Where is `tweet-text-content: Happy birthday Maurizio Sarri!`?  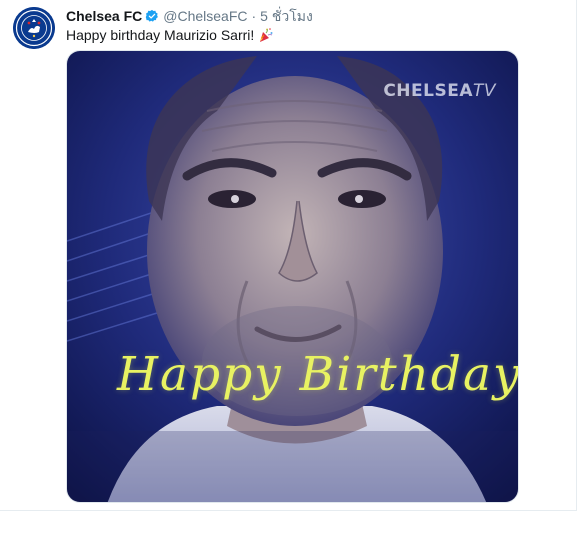 tweet-text-content: Happy birthday Maurizio Sarri! is located at coordinates (160, 35).